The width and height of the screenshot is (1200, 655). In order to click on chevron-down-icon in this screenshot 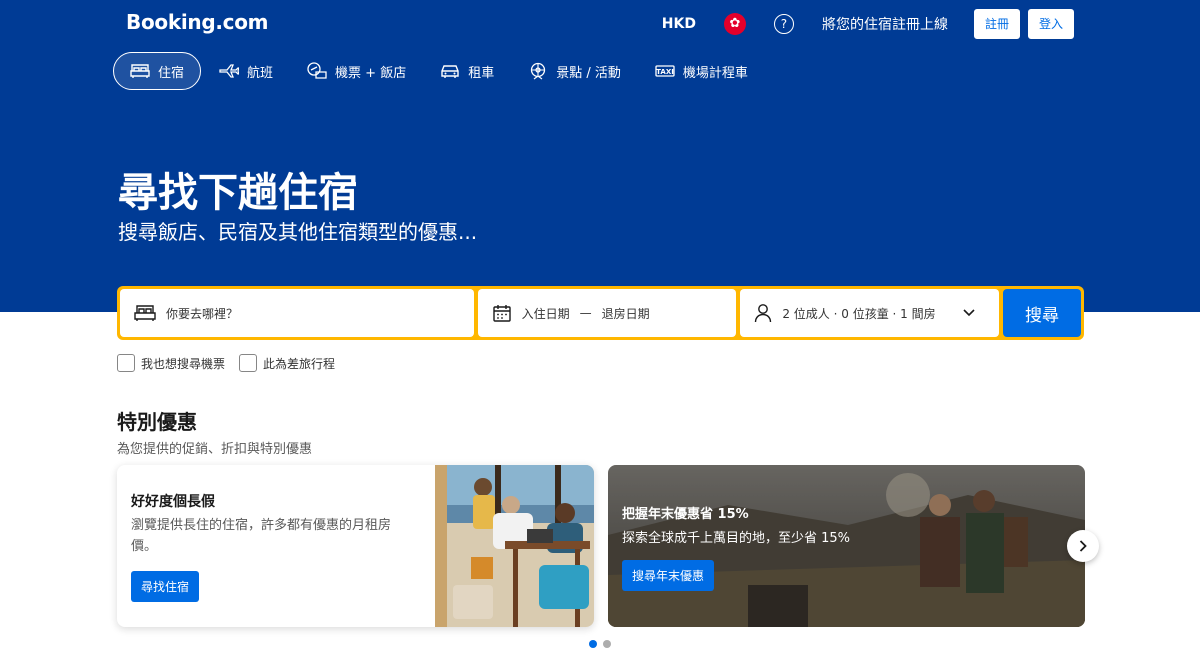, I will do `click(969, 313)`.